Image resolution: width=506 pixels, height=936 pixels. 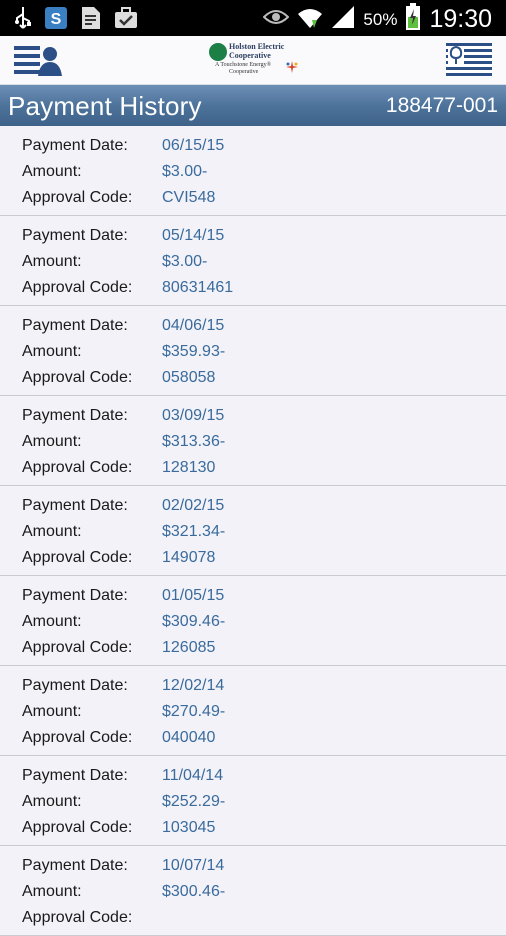 What do you see at coordinates (310, 19) in the screenshot?
I see `wifi-icon` at bounding box center [310, 19].